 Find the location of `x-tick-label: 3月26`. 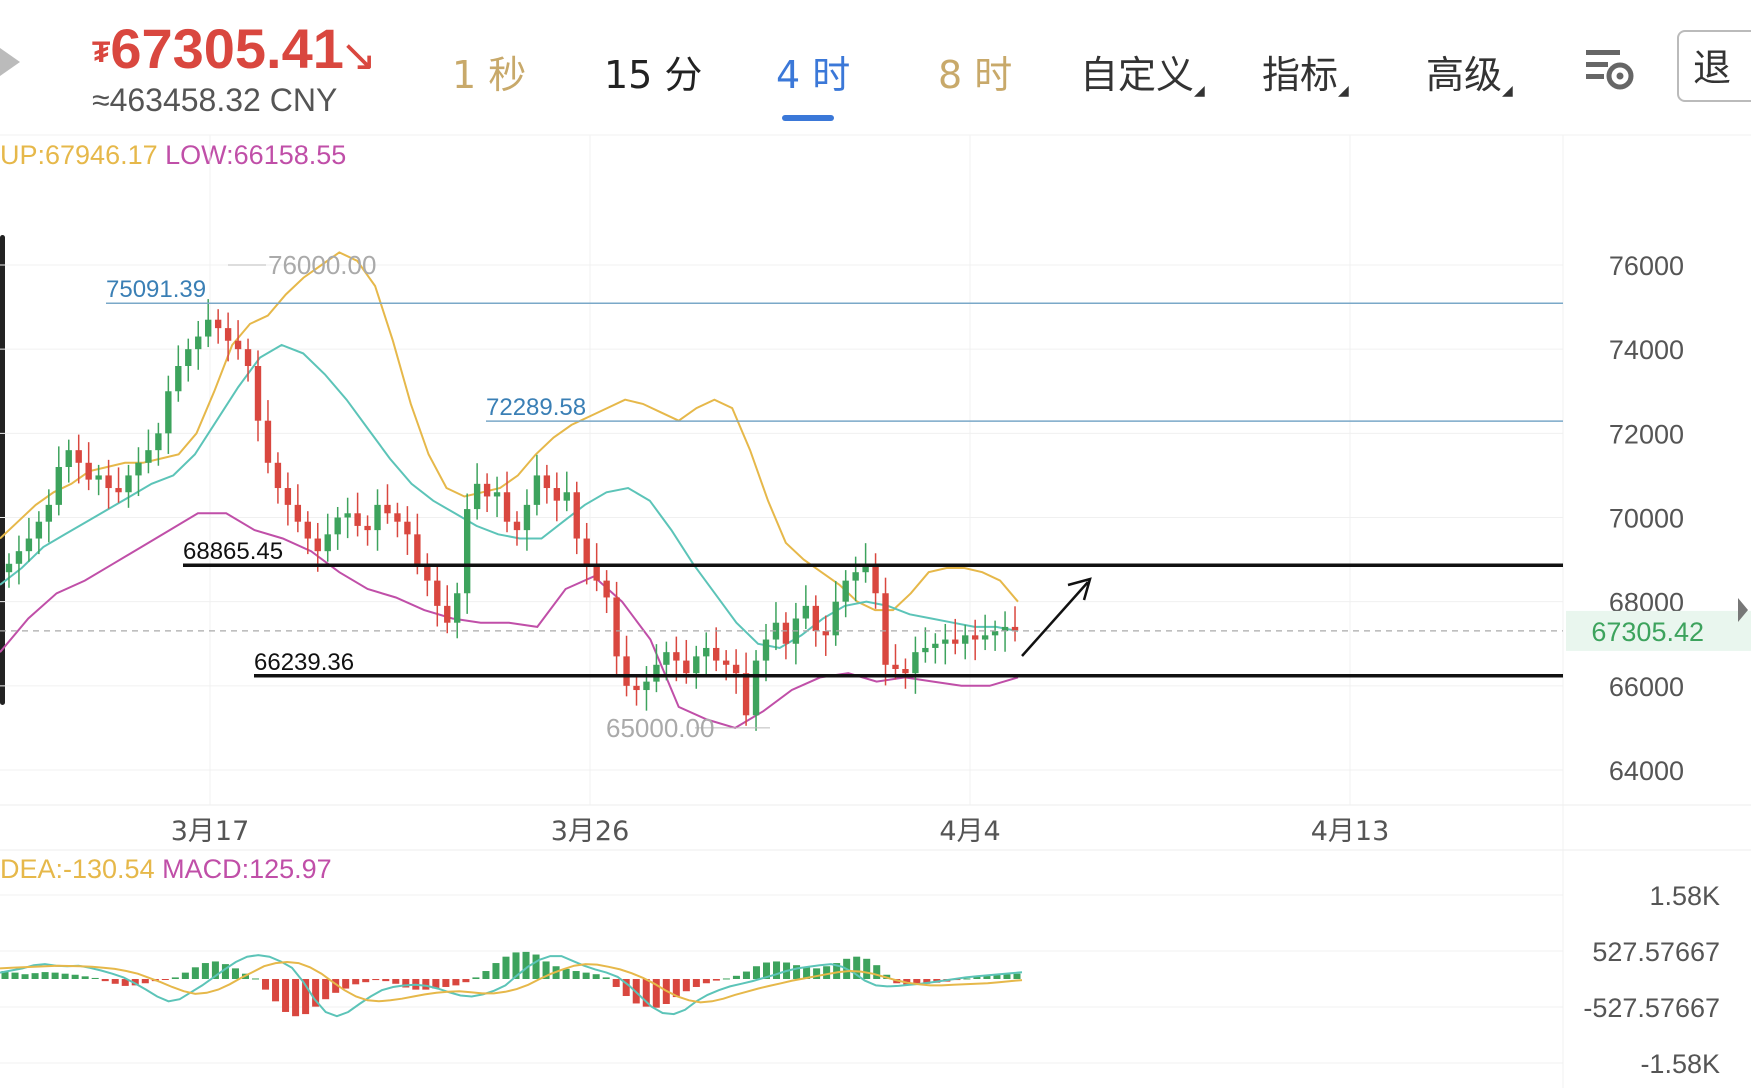

x-tick-label: 3月26 is located at coordinates (590, 831).